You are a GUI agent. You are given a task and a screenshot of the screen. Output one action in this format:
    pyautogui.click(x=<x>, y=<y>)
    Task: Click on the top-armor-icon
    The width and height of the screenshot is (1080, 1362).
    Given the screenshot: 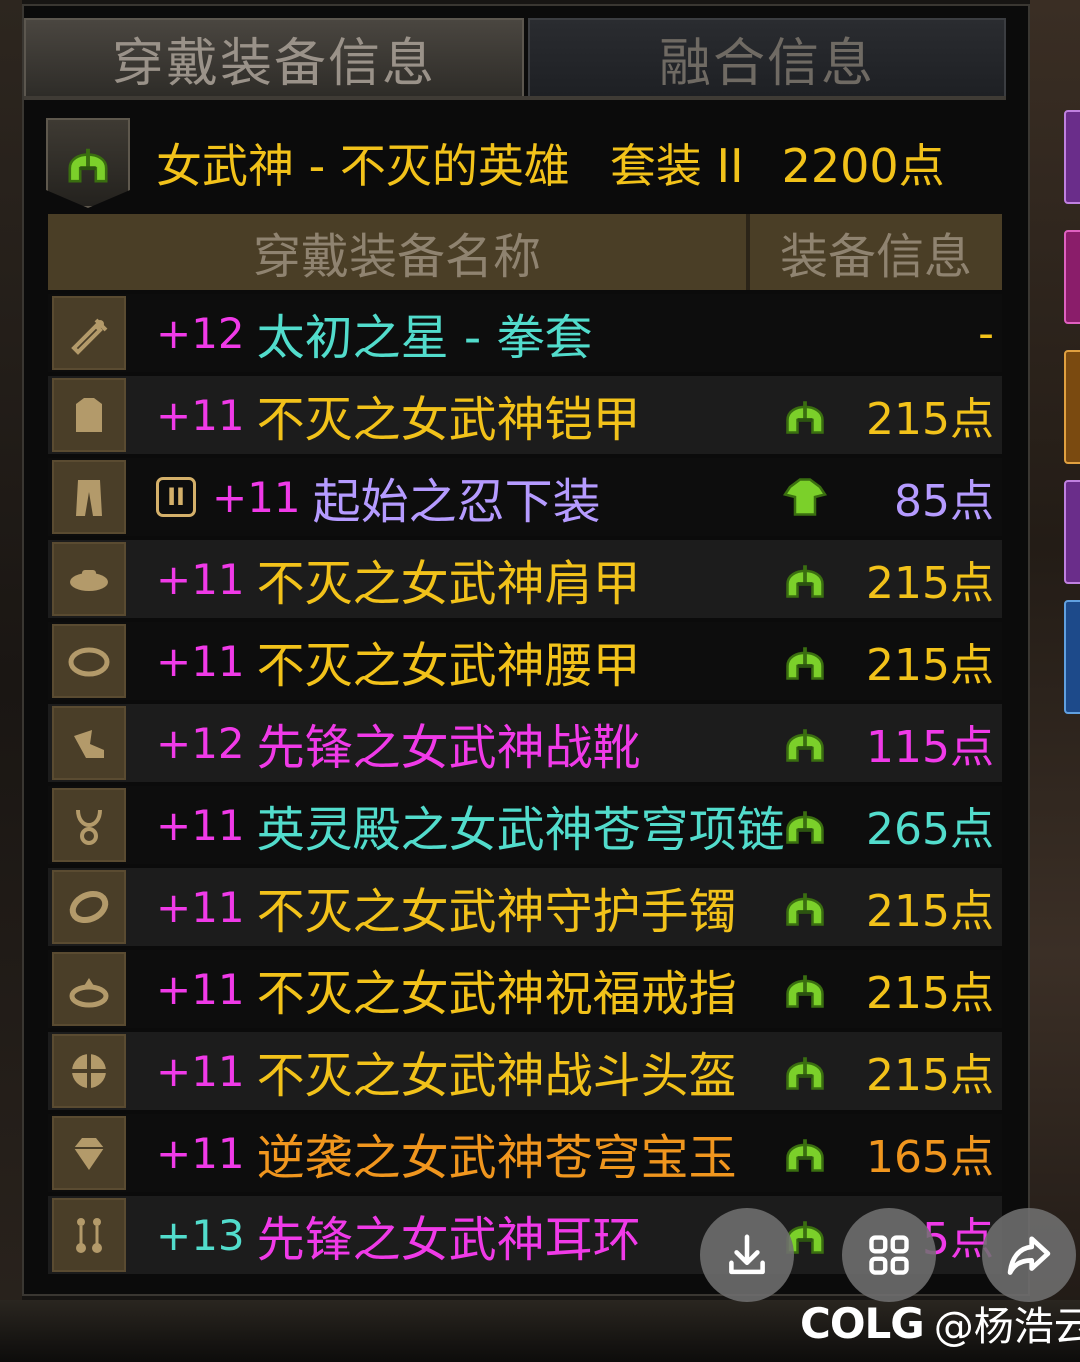 What is the action you would take?
    pyautogui.click(x=89, y=415)
    